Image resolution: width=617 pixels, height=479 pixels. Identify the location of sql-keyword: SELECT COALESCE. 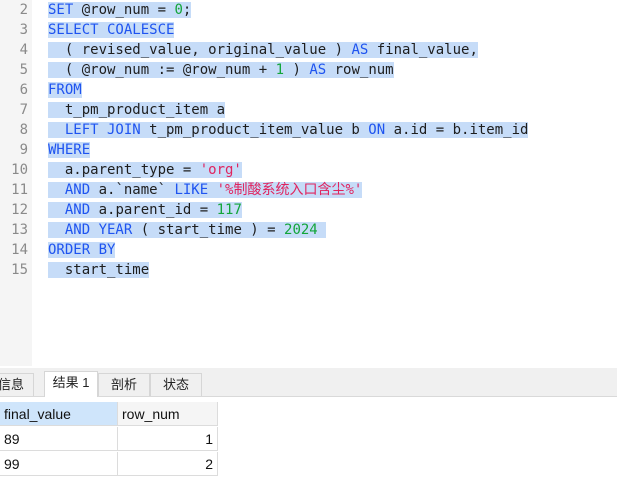
(111, 30).